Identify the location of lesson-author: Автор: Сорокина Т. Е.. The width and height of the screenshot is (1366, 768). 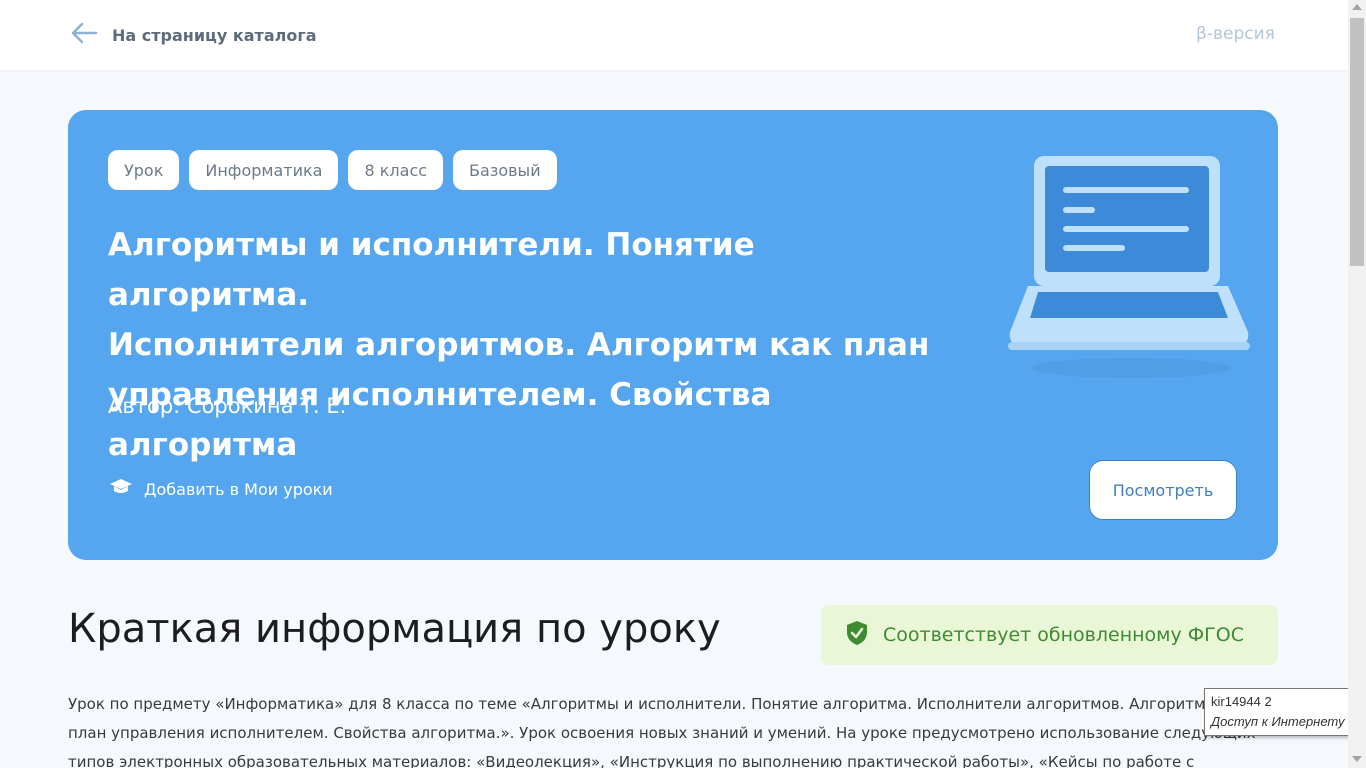
(227, 406).